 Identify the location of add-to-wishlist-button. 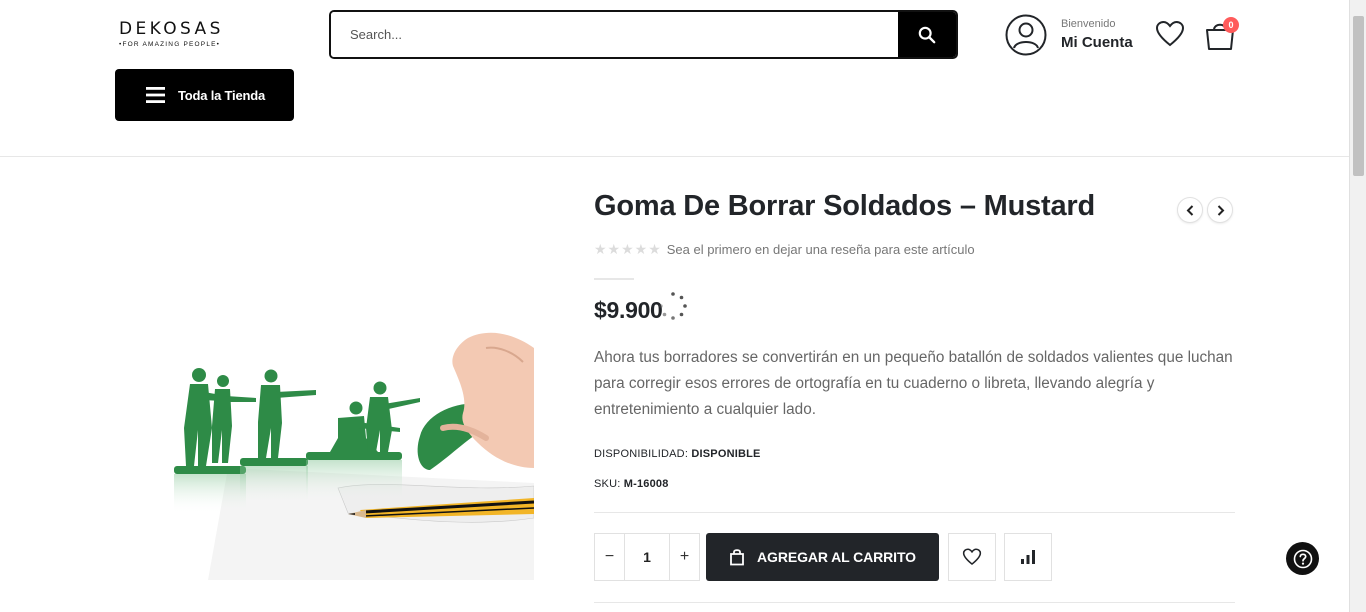
(972, 557).